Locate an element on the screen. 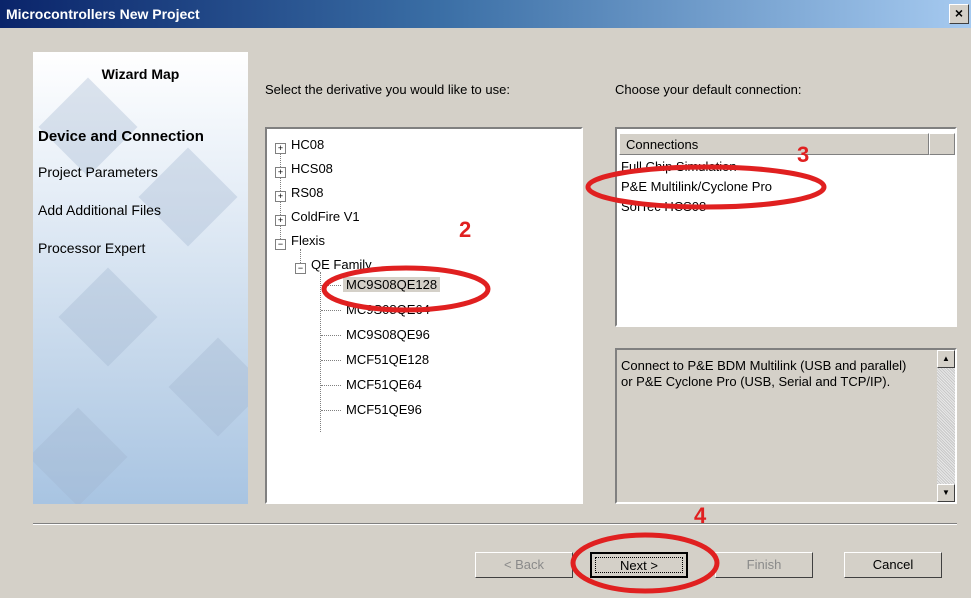 This screenshot has height=598, width=971. column-header-filler is located at coordinates (942, 144).